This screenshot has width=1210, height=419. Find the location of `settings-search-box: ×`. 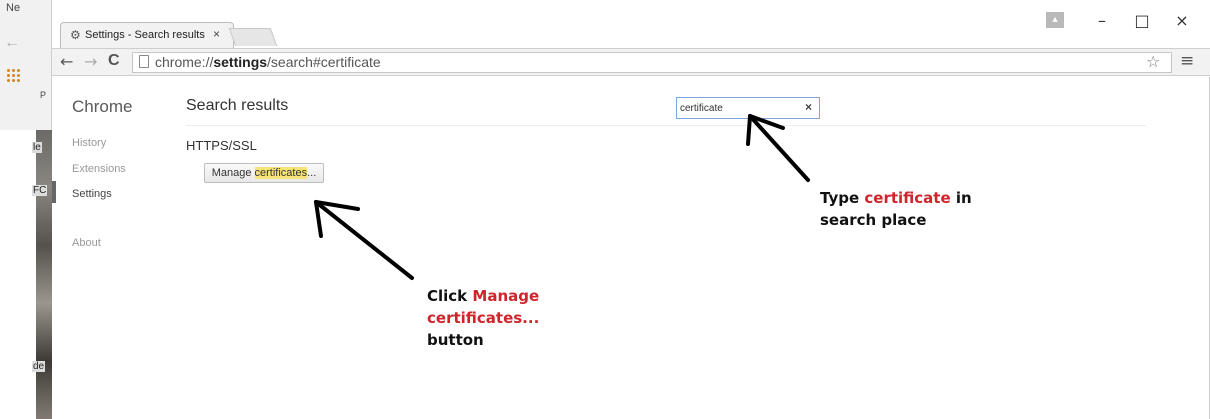

settings-search-box: × is located at coordinates (748, 108).